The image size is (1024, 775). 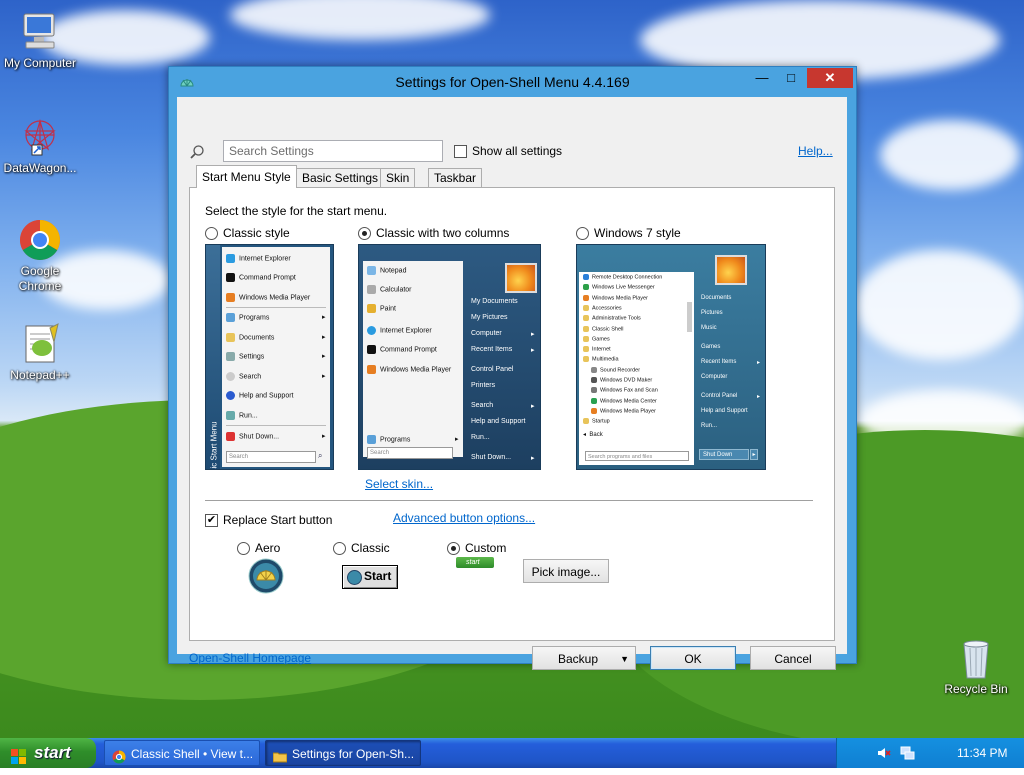 What do you see at coordinates (597, 349) in the screenshot?
I see `preview-item: Internet` at bounding box center [597, 349].